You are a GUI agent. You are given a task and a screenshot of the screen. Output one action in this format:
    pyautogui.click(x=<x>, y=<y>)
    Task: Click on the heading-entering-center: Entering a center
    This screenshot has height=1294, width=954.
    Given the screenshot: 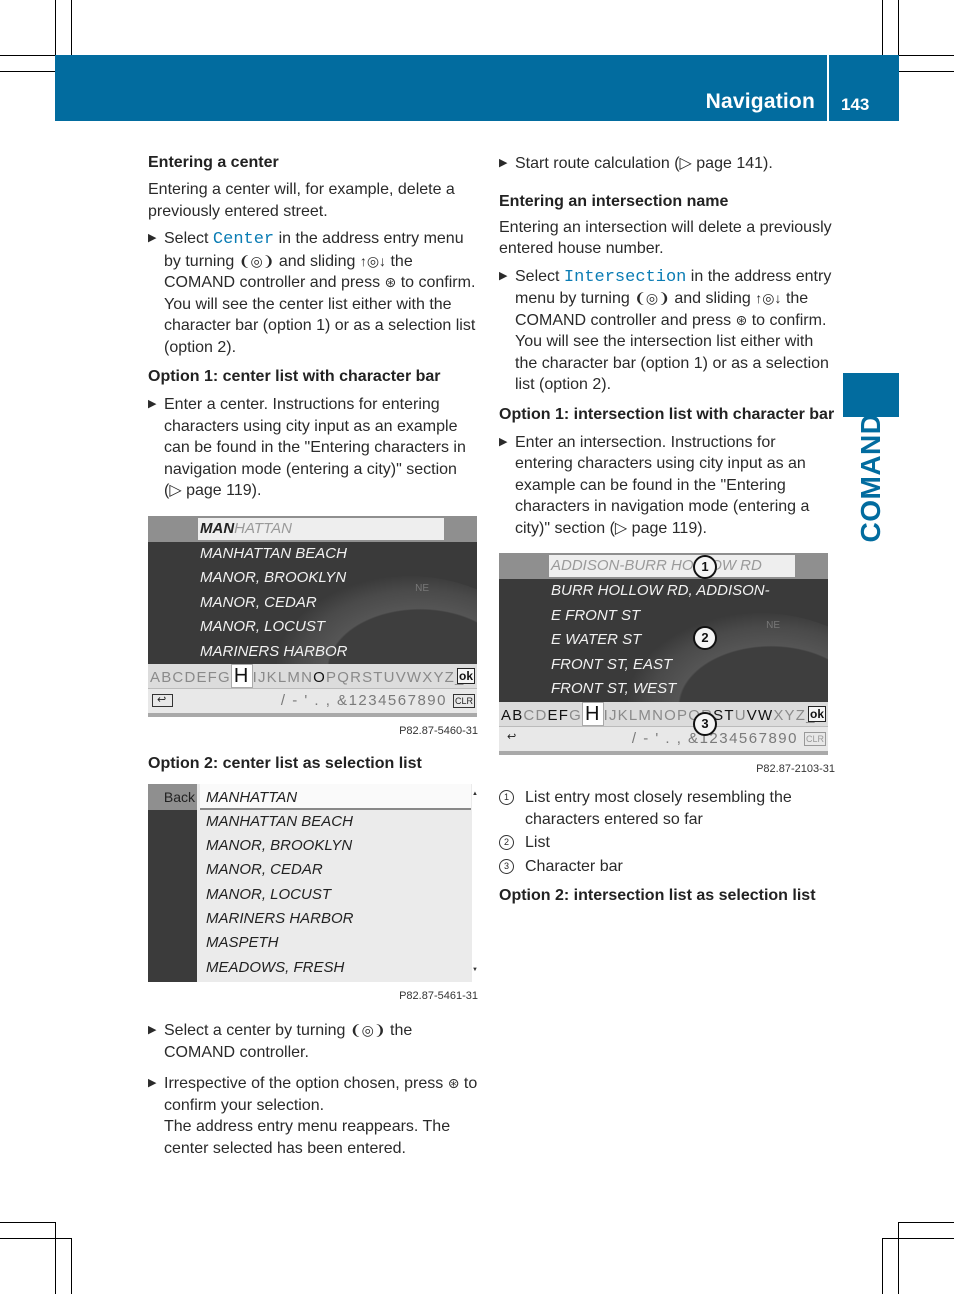 What is the action you would take?
    pyautogui.click(x=213, y=162)
    